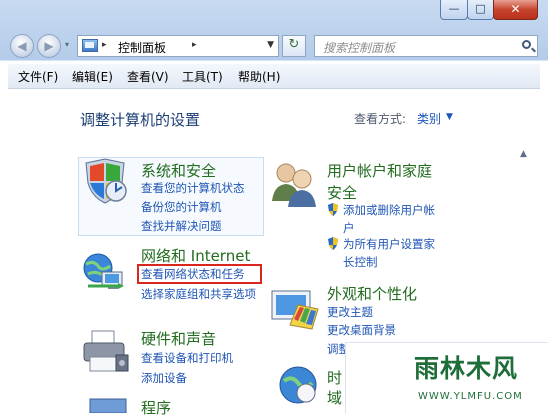 This screenshot has height=418, width=548. I want to click on forward-arrow-icon: ▶, so click(49, 46).